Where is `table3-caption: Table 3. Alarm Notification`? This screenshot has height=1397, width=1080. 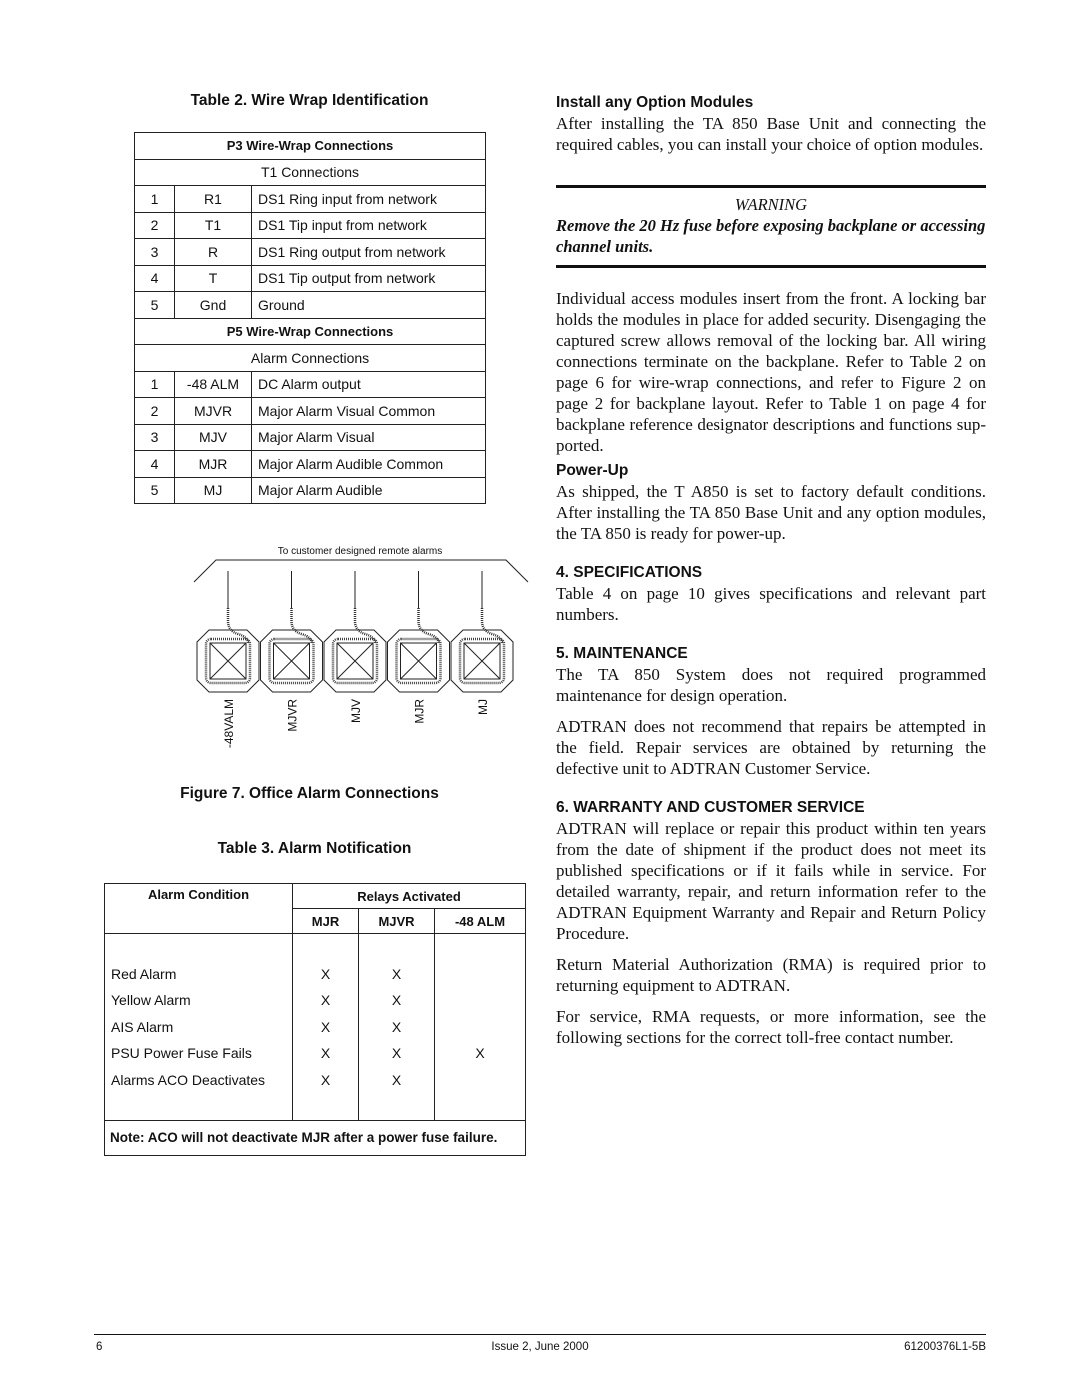 table3-caption: Table 3. Alarm Notification is located at coordinates (314, 848).